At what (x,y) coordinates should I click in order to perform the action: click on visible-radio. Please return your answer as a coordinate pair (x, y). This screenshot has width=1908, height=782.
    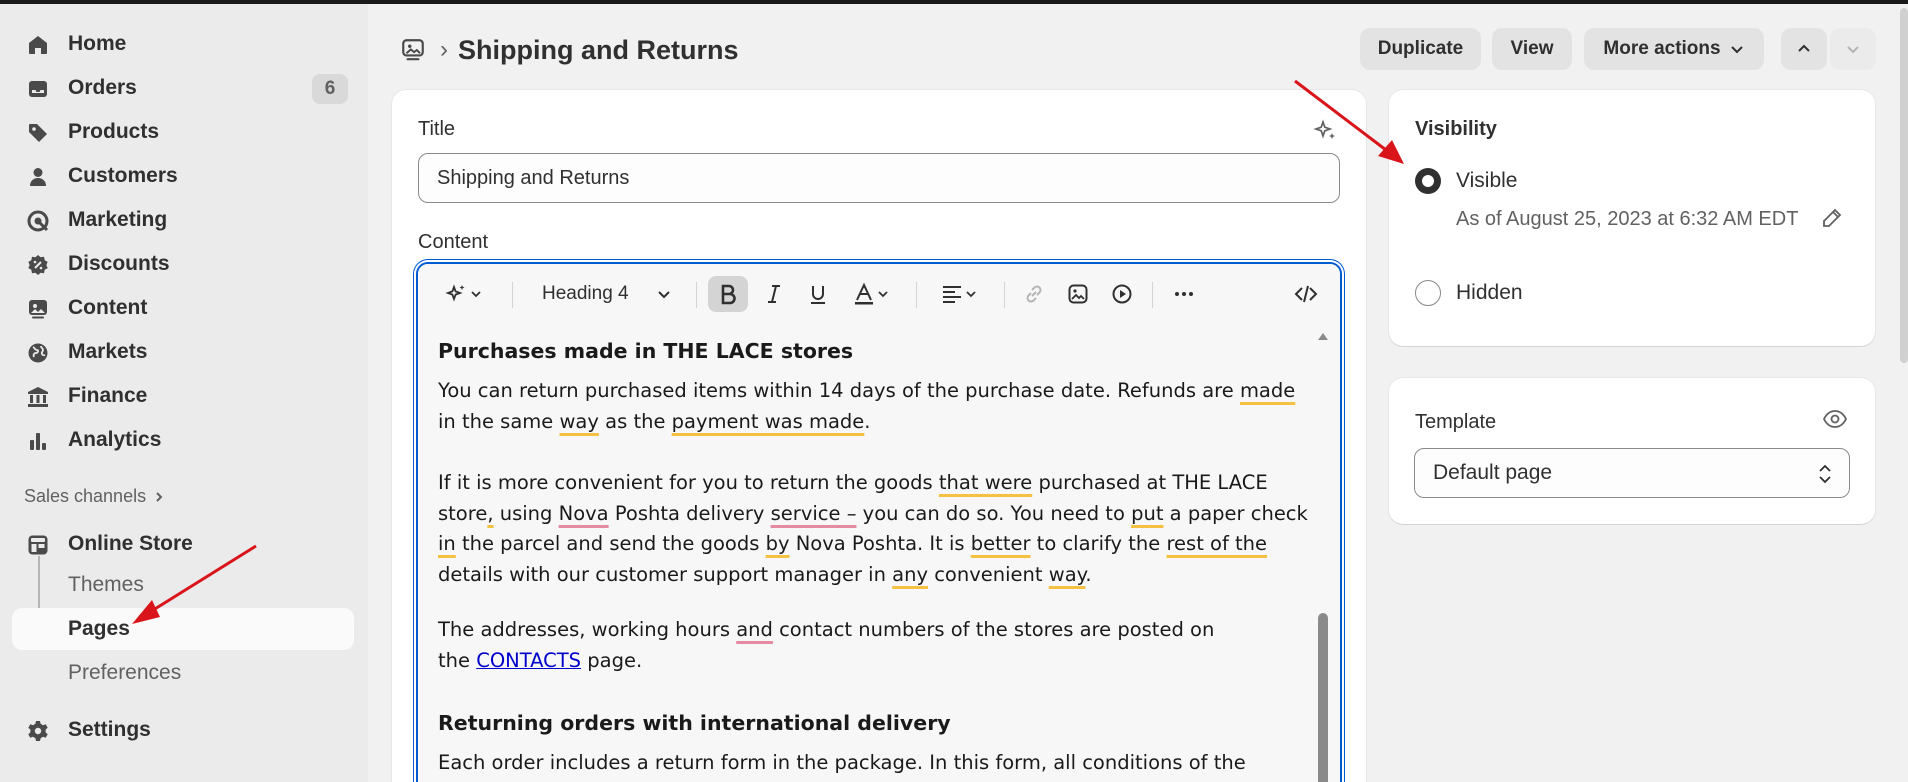
    Looking at the image, I should click on (1428, 181).